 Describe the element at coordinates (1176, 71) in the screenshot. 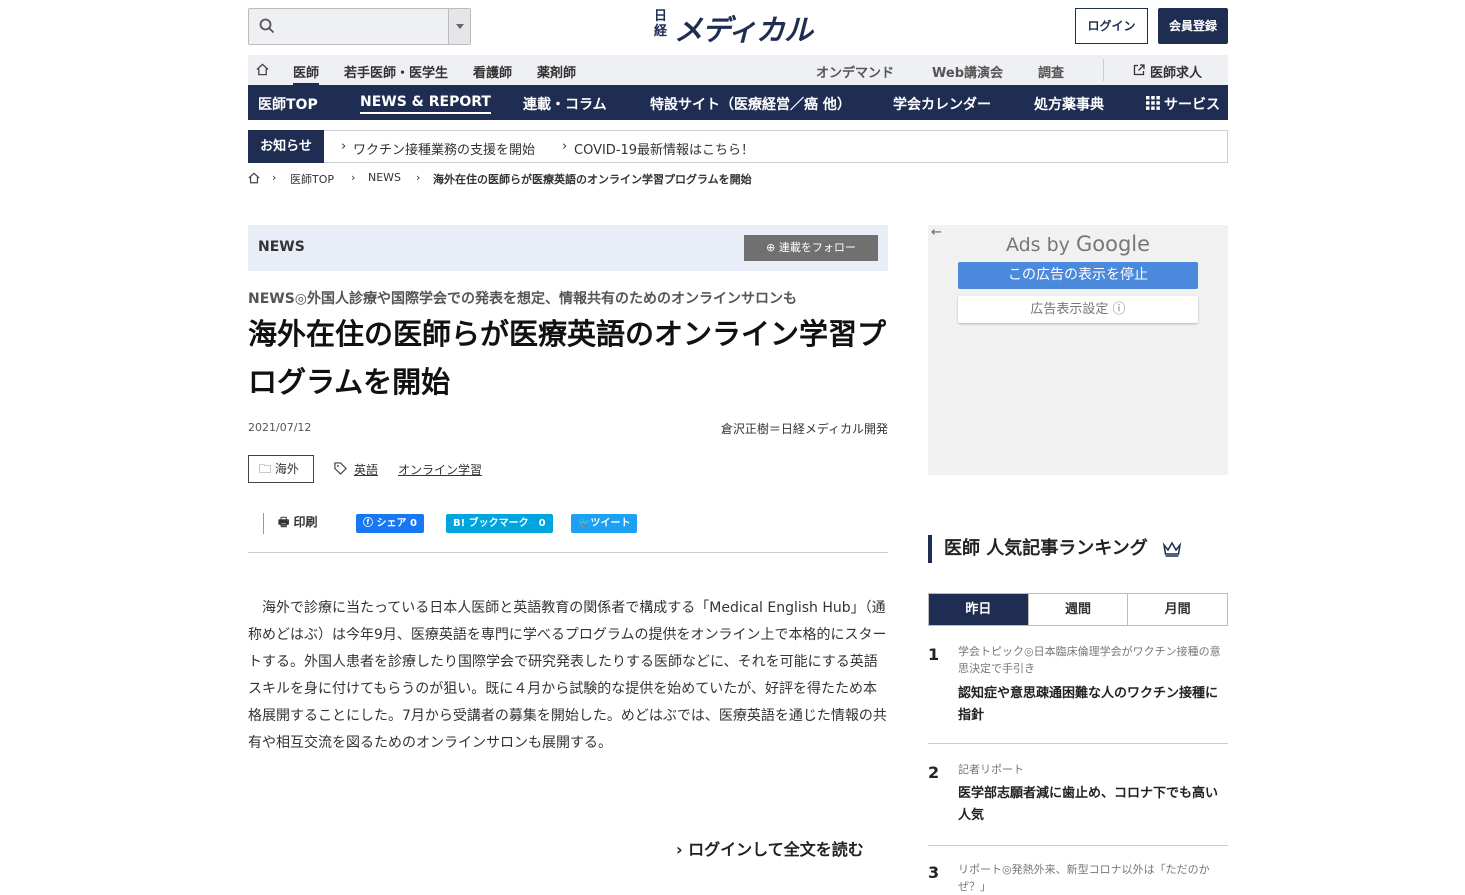

I see `subnav-job: 医師求人` at that location.